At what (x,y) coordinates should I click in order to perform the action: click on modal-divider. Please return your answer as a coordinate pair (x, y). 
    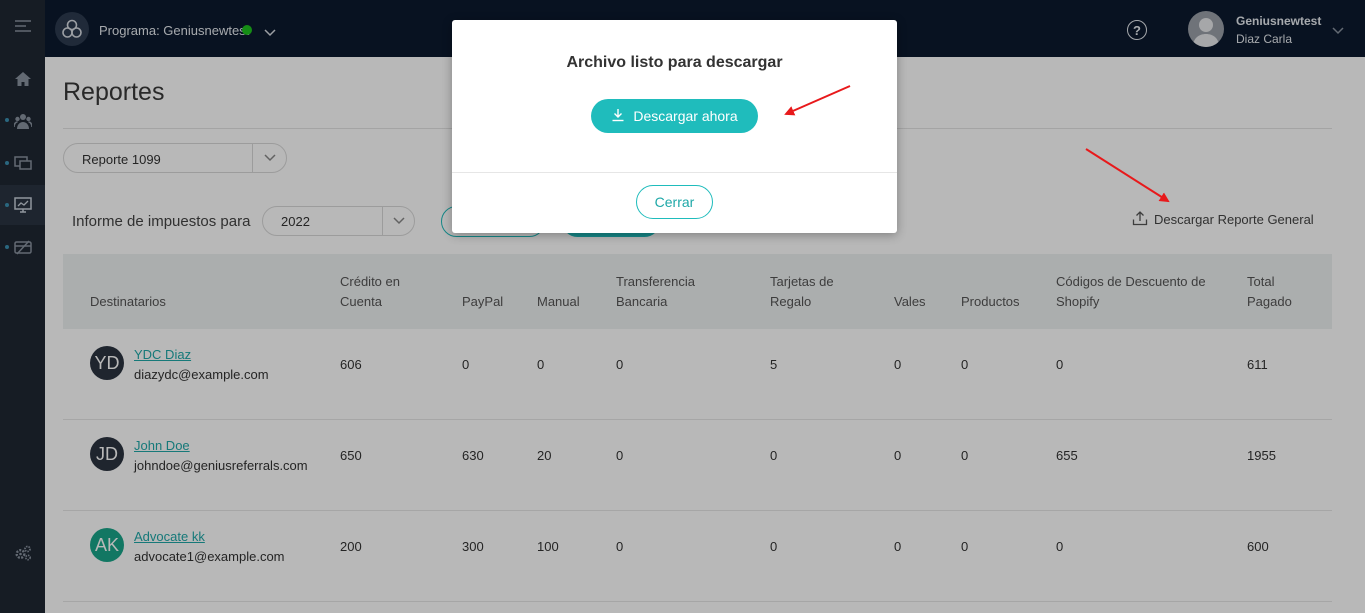
    Looking at the image, I should click on (674, 172).